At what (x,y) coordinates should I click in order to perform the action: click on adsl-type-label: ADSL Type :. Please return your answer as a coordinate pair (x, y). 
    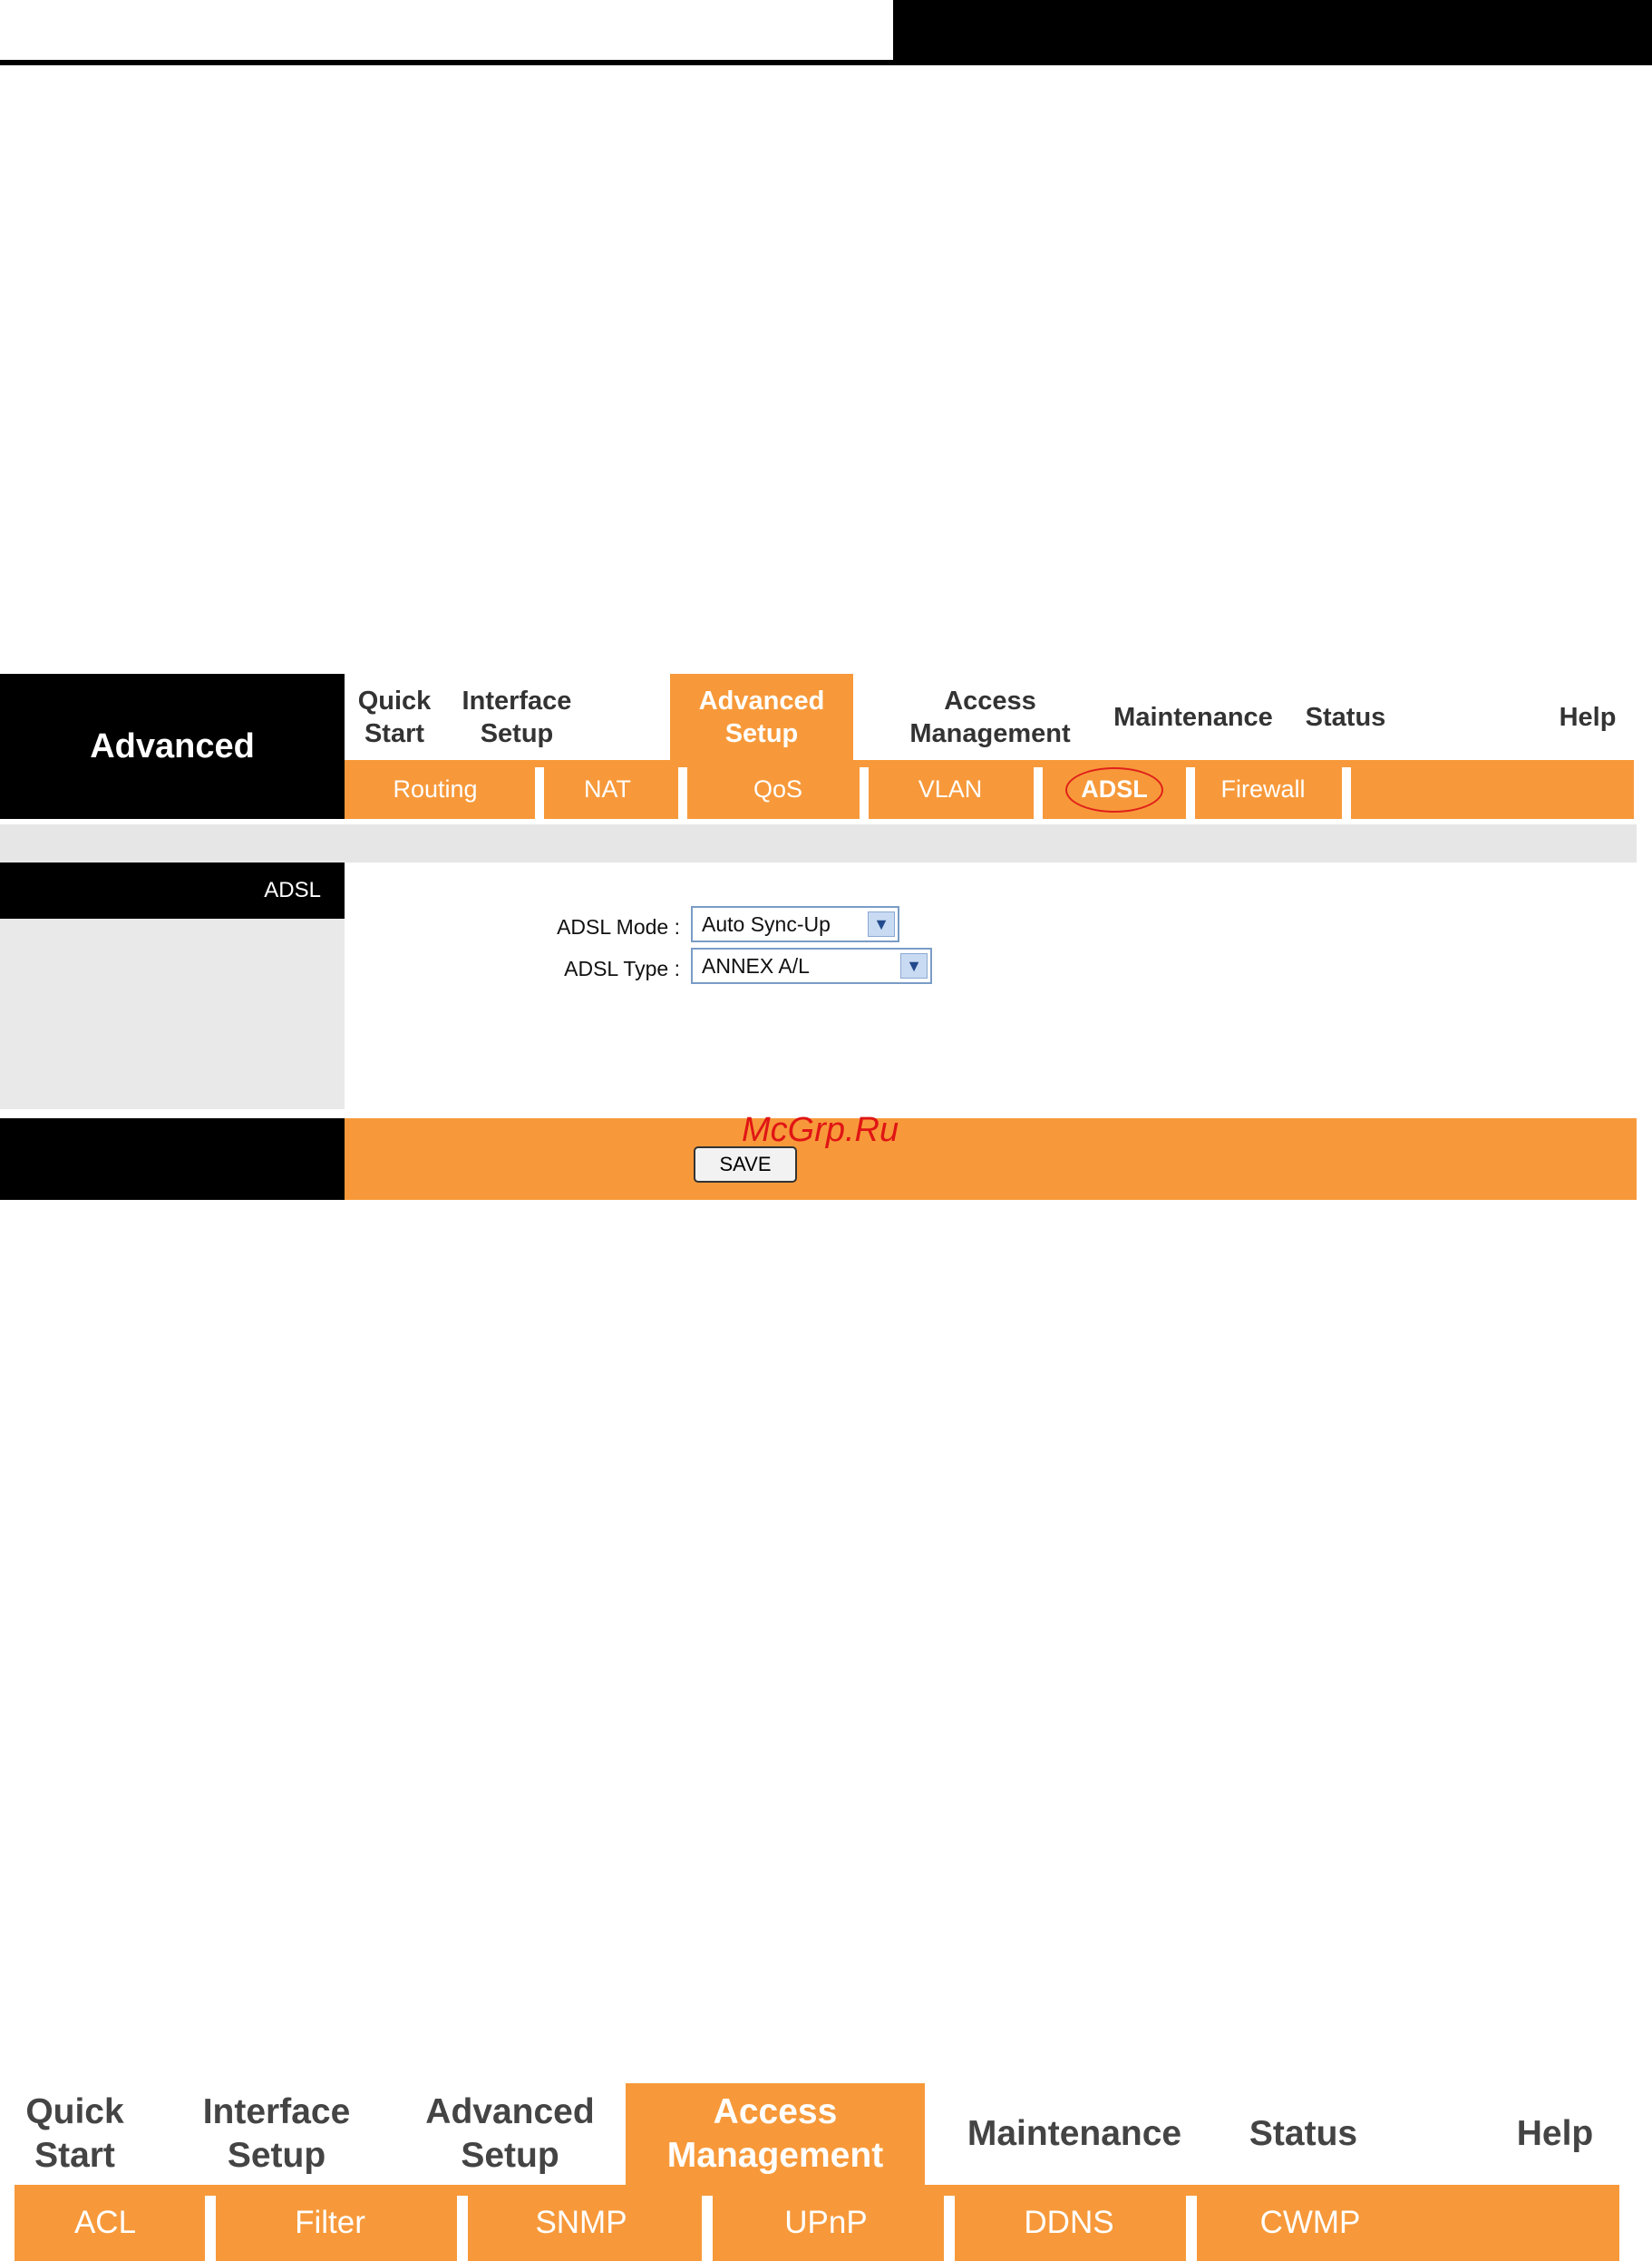
    Looking at the image, I should click on (622, 968).